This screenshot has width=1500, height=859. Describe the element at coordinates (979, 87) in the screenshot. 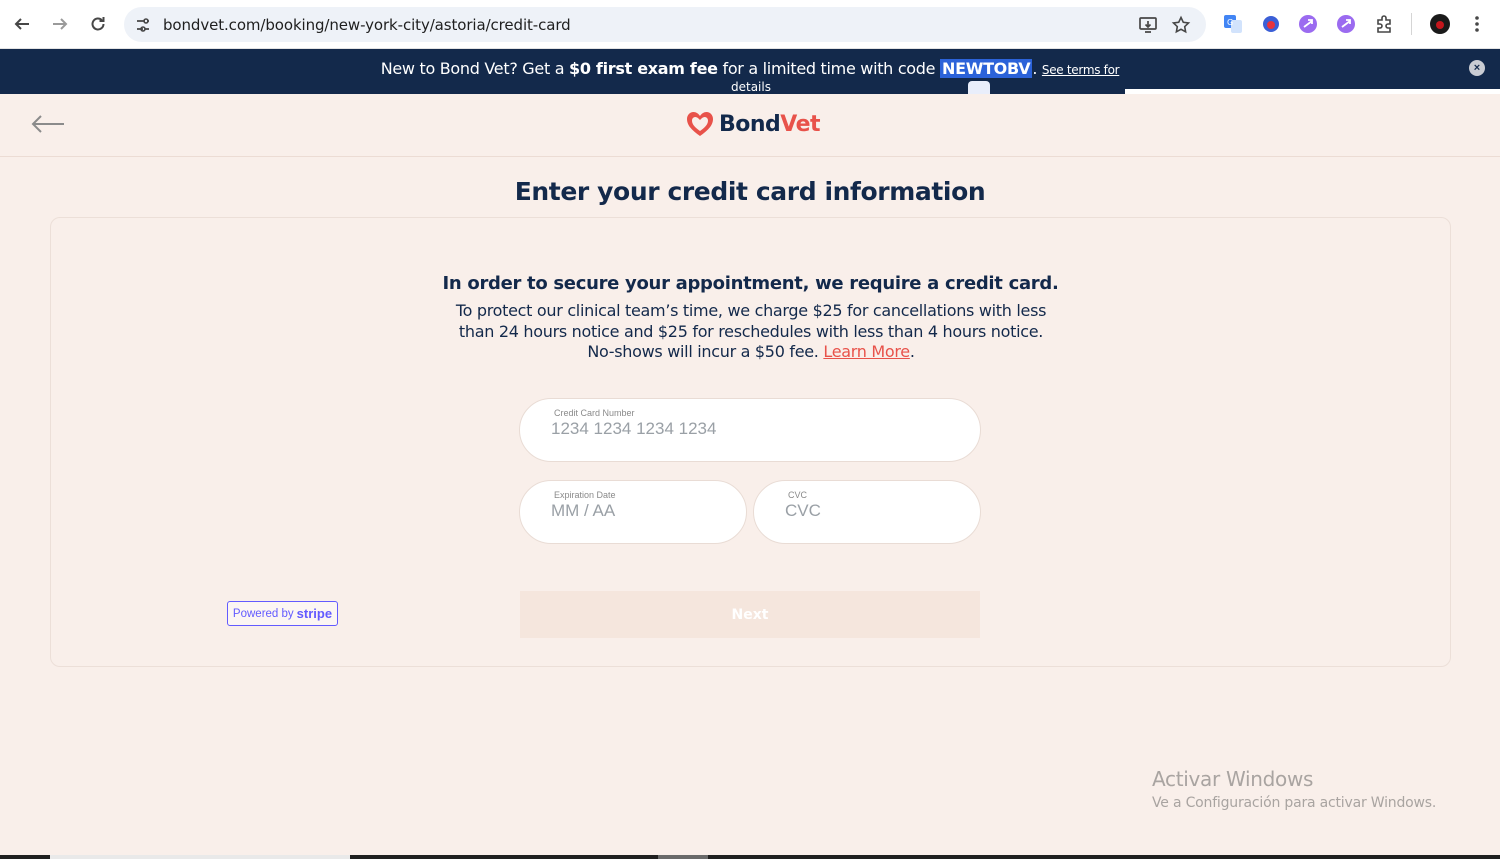

I see `chat-widget-tab` at that location.